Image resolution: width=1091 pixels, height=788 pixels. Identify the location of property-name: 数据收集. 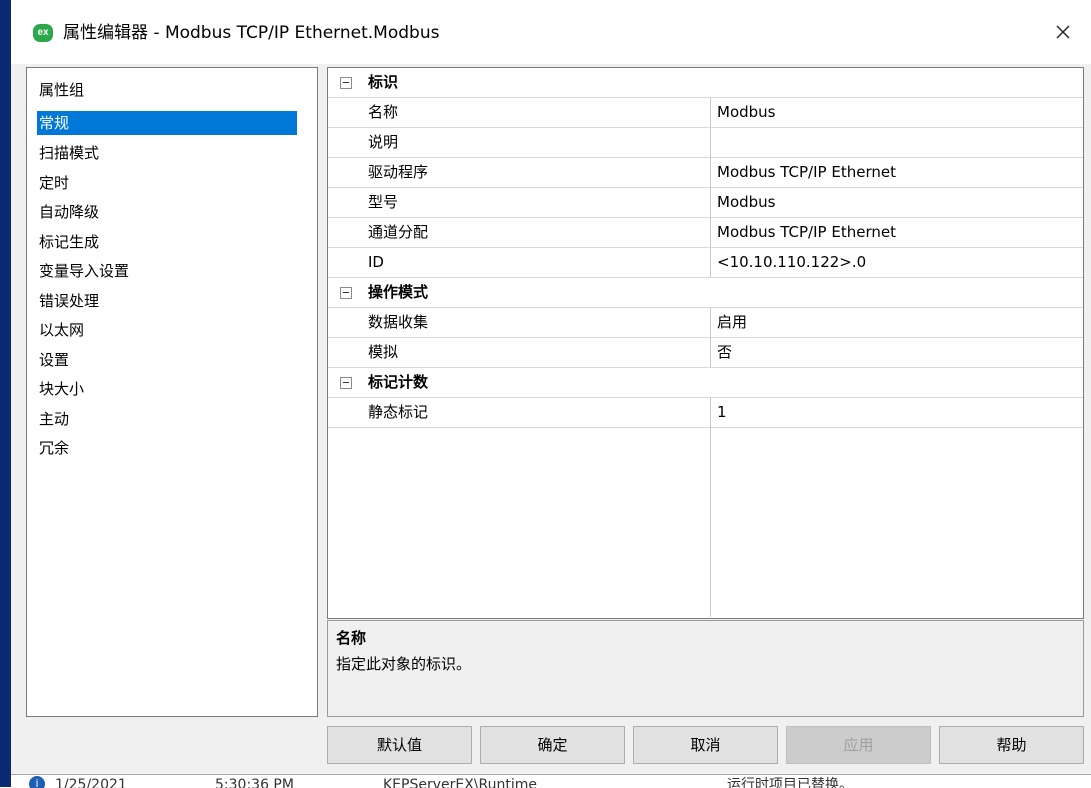
(398, 322).